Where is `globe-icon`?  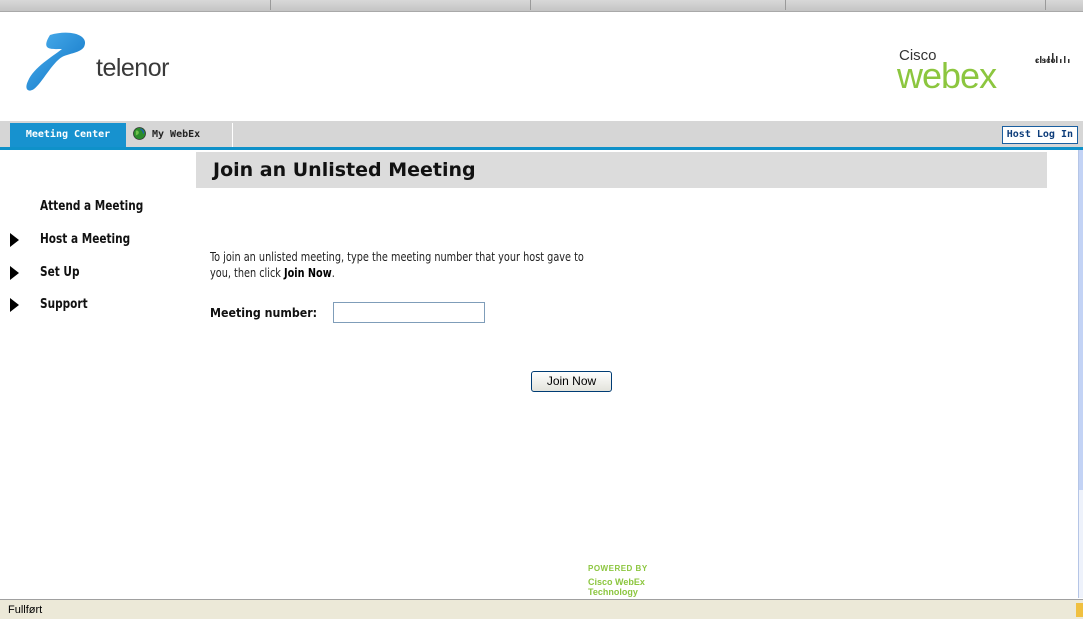
globe-icon is located at coordinates (139, 133).